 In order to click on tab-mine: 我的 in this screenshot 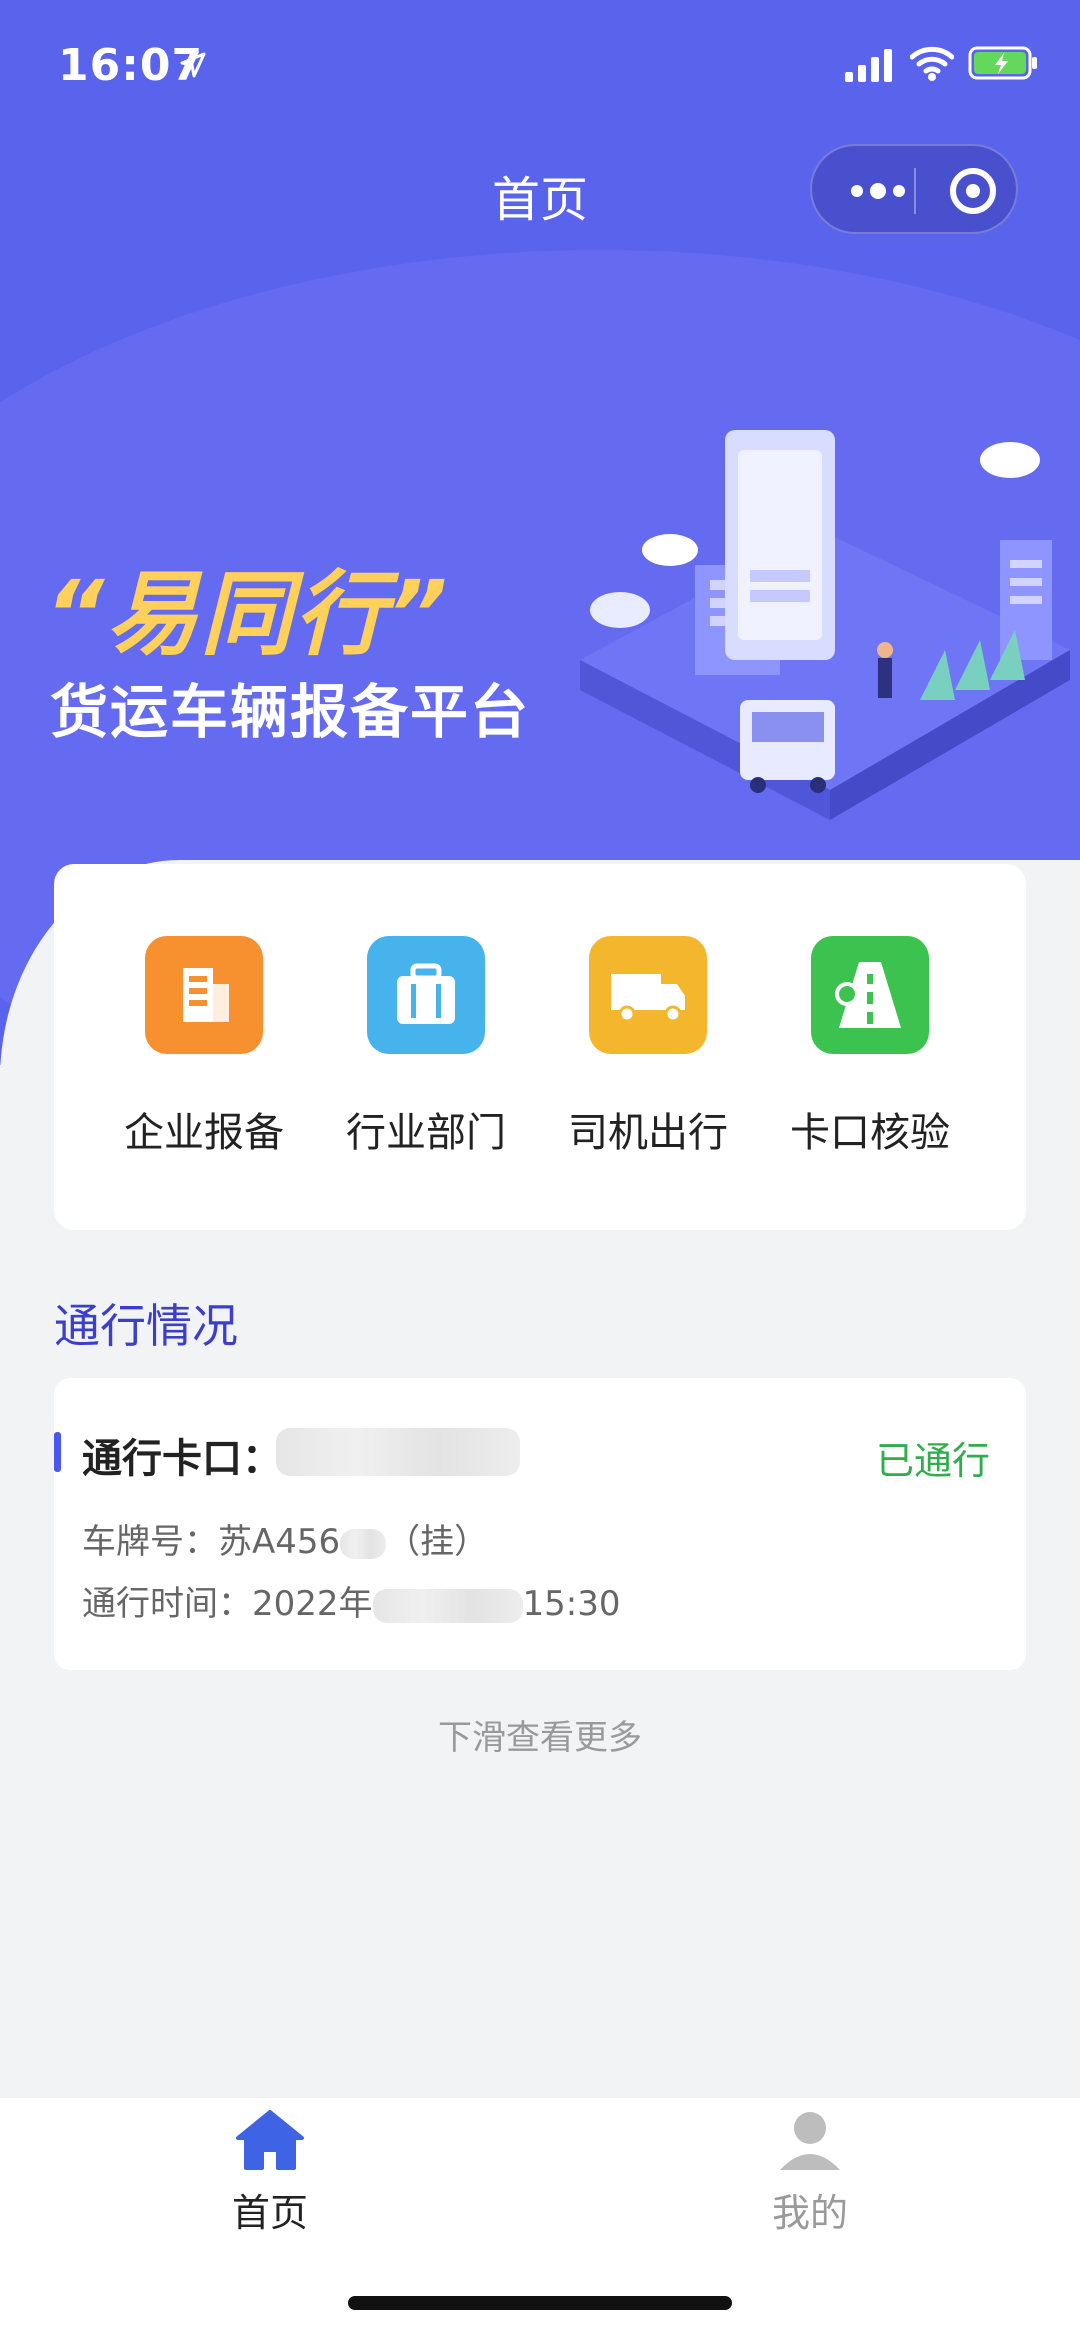, I will do `click(810, 2172)`.